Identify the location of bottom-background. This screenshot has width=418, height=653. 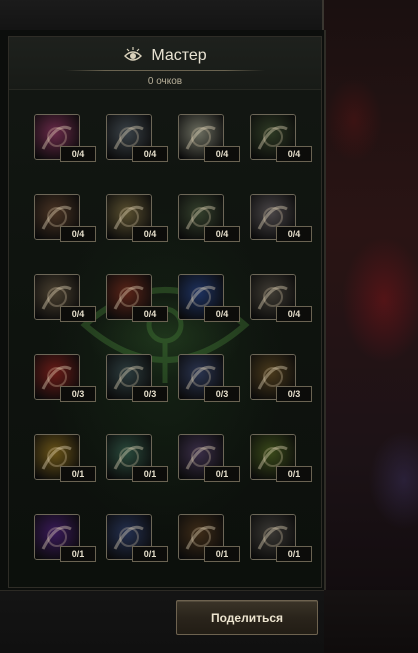
(371, 621).